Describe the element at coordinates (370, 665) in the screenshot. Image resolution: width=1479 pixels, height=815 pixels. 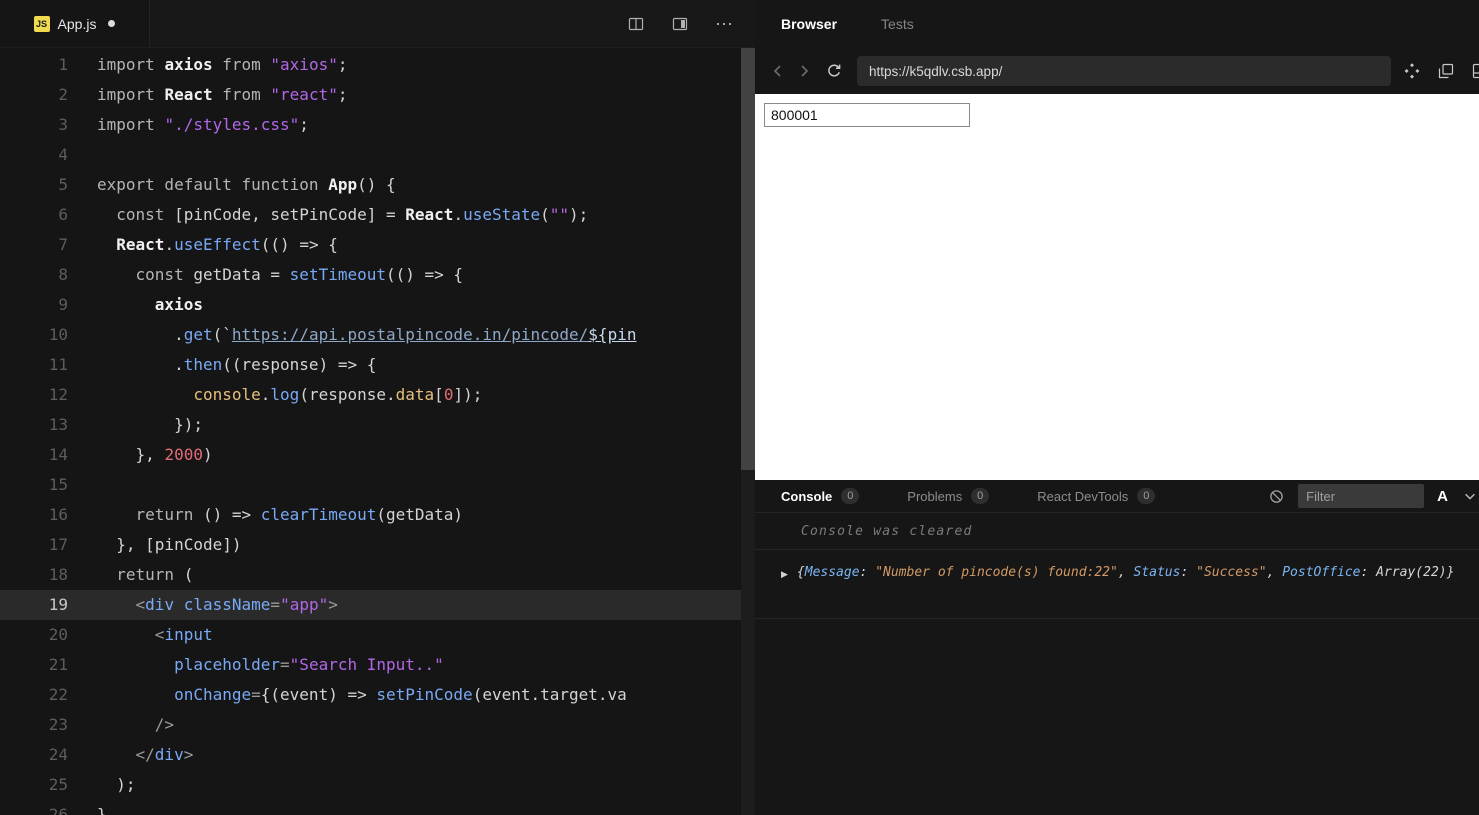
I see `code-line: 21 placeholder="Search Input.."` at that location.